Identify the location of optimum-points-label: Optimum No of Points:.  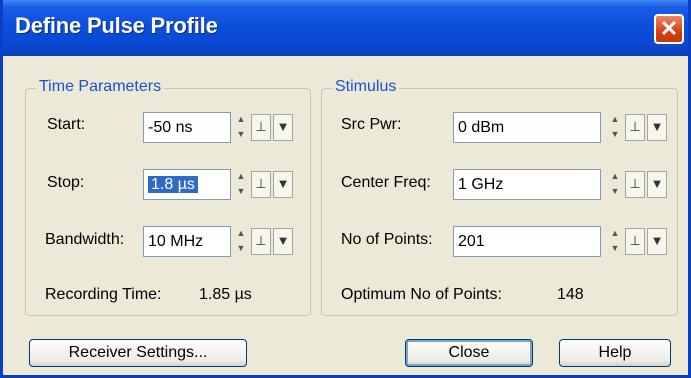
(421, 294).